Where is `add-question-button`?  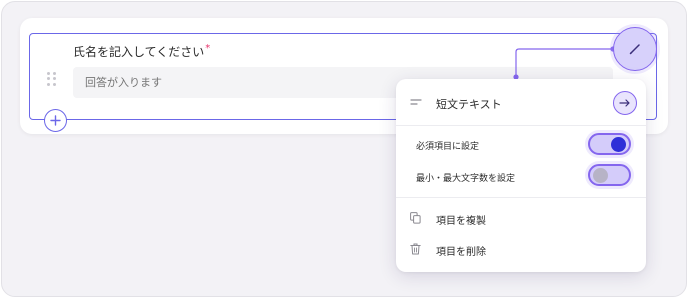 add-question-button is located at coordinates (55, 120).